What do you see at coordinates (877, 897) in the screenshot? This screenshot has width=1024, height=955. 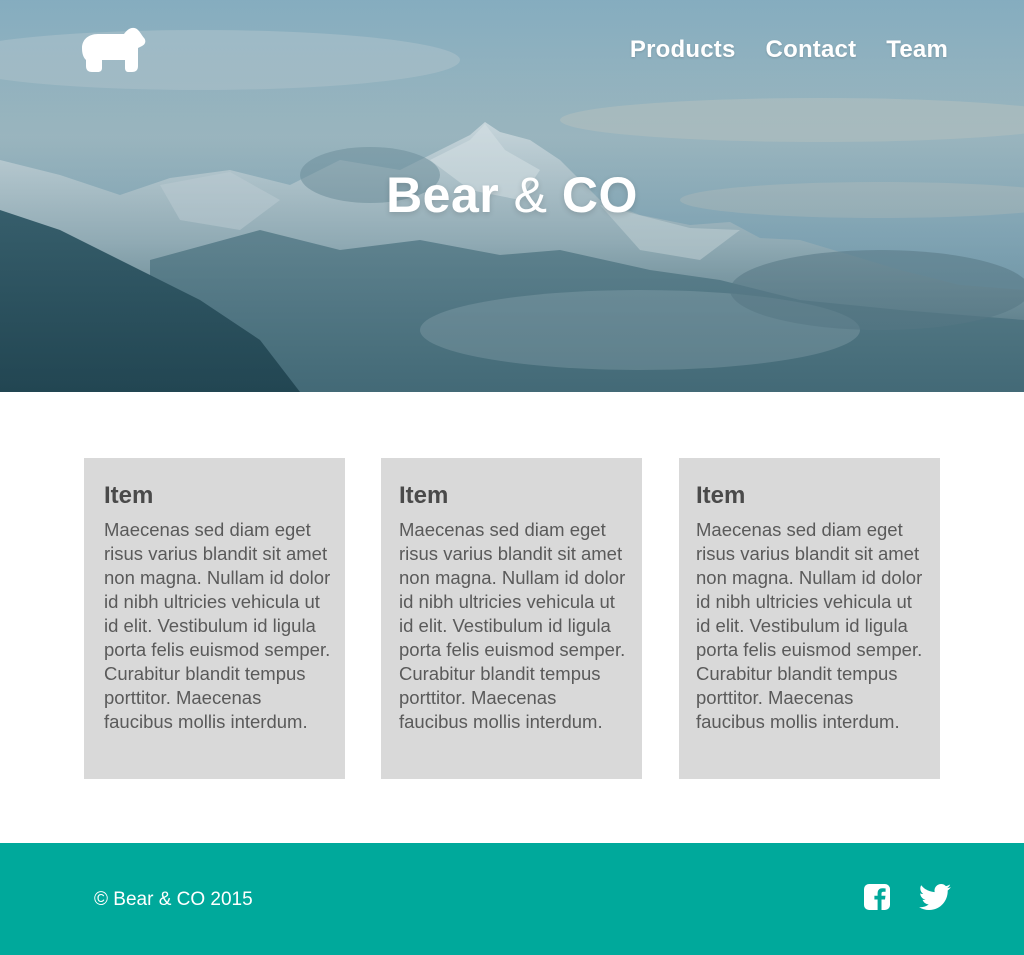 I see `facebook-icon` at bounding box center [877, 897].